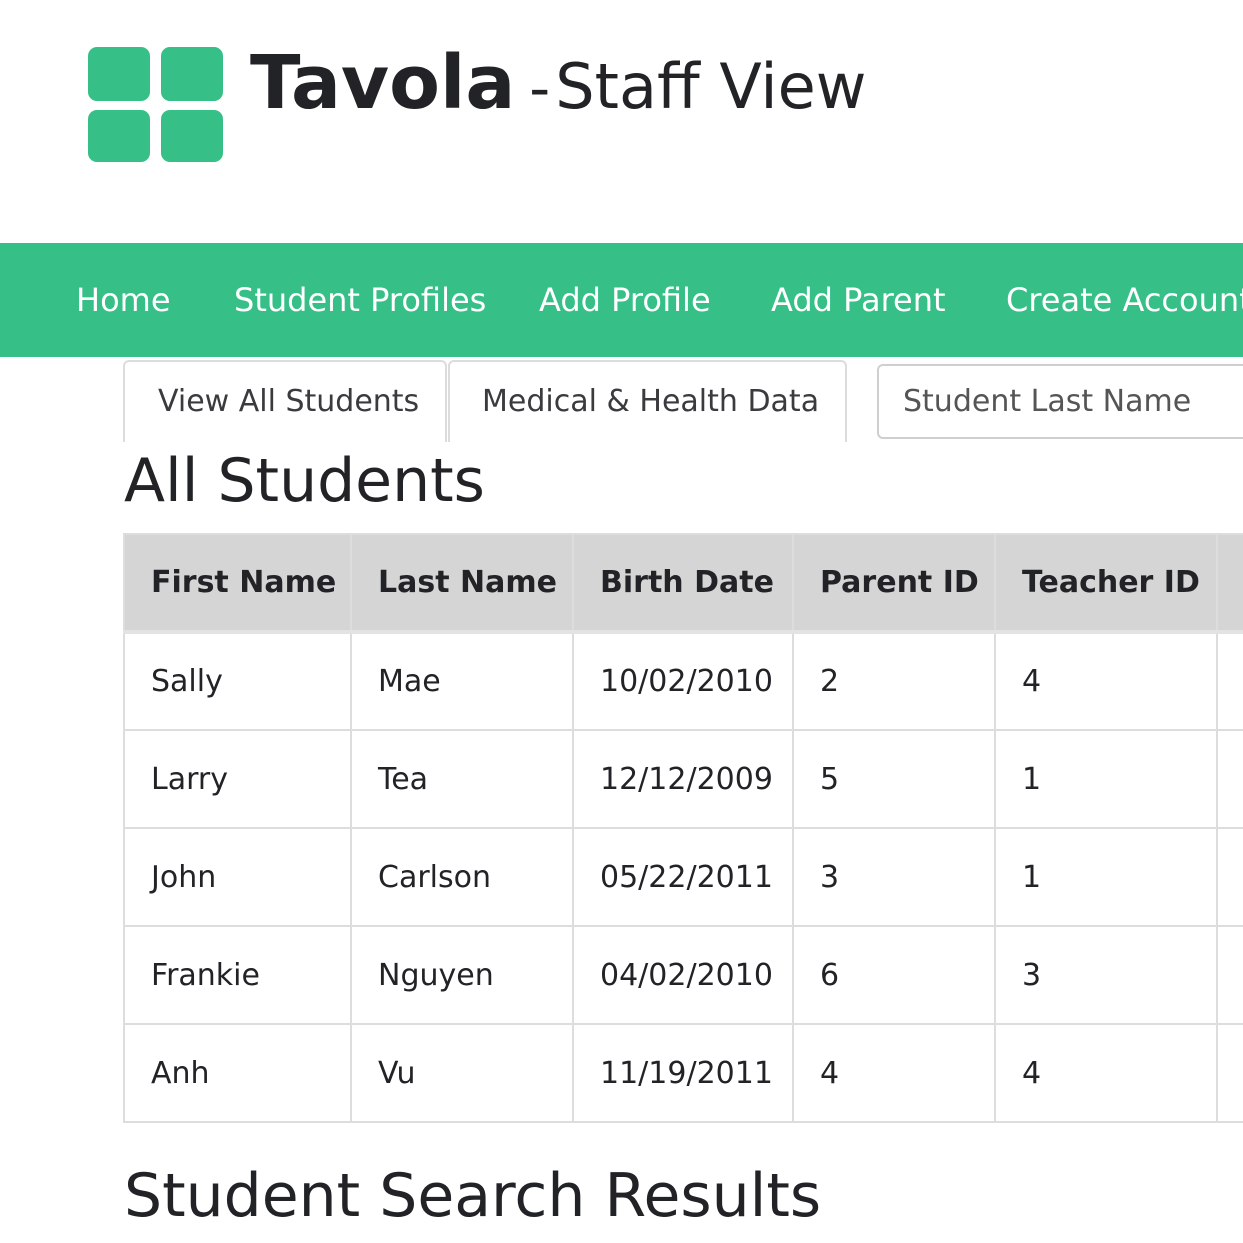 Image resolution: width=1243 pixels, height=1243 pixels. I want to click on cell-birth-date: 05/22/2011, so click(683, 877).